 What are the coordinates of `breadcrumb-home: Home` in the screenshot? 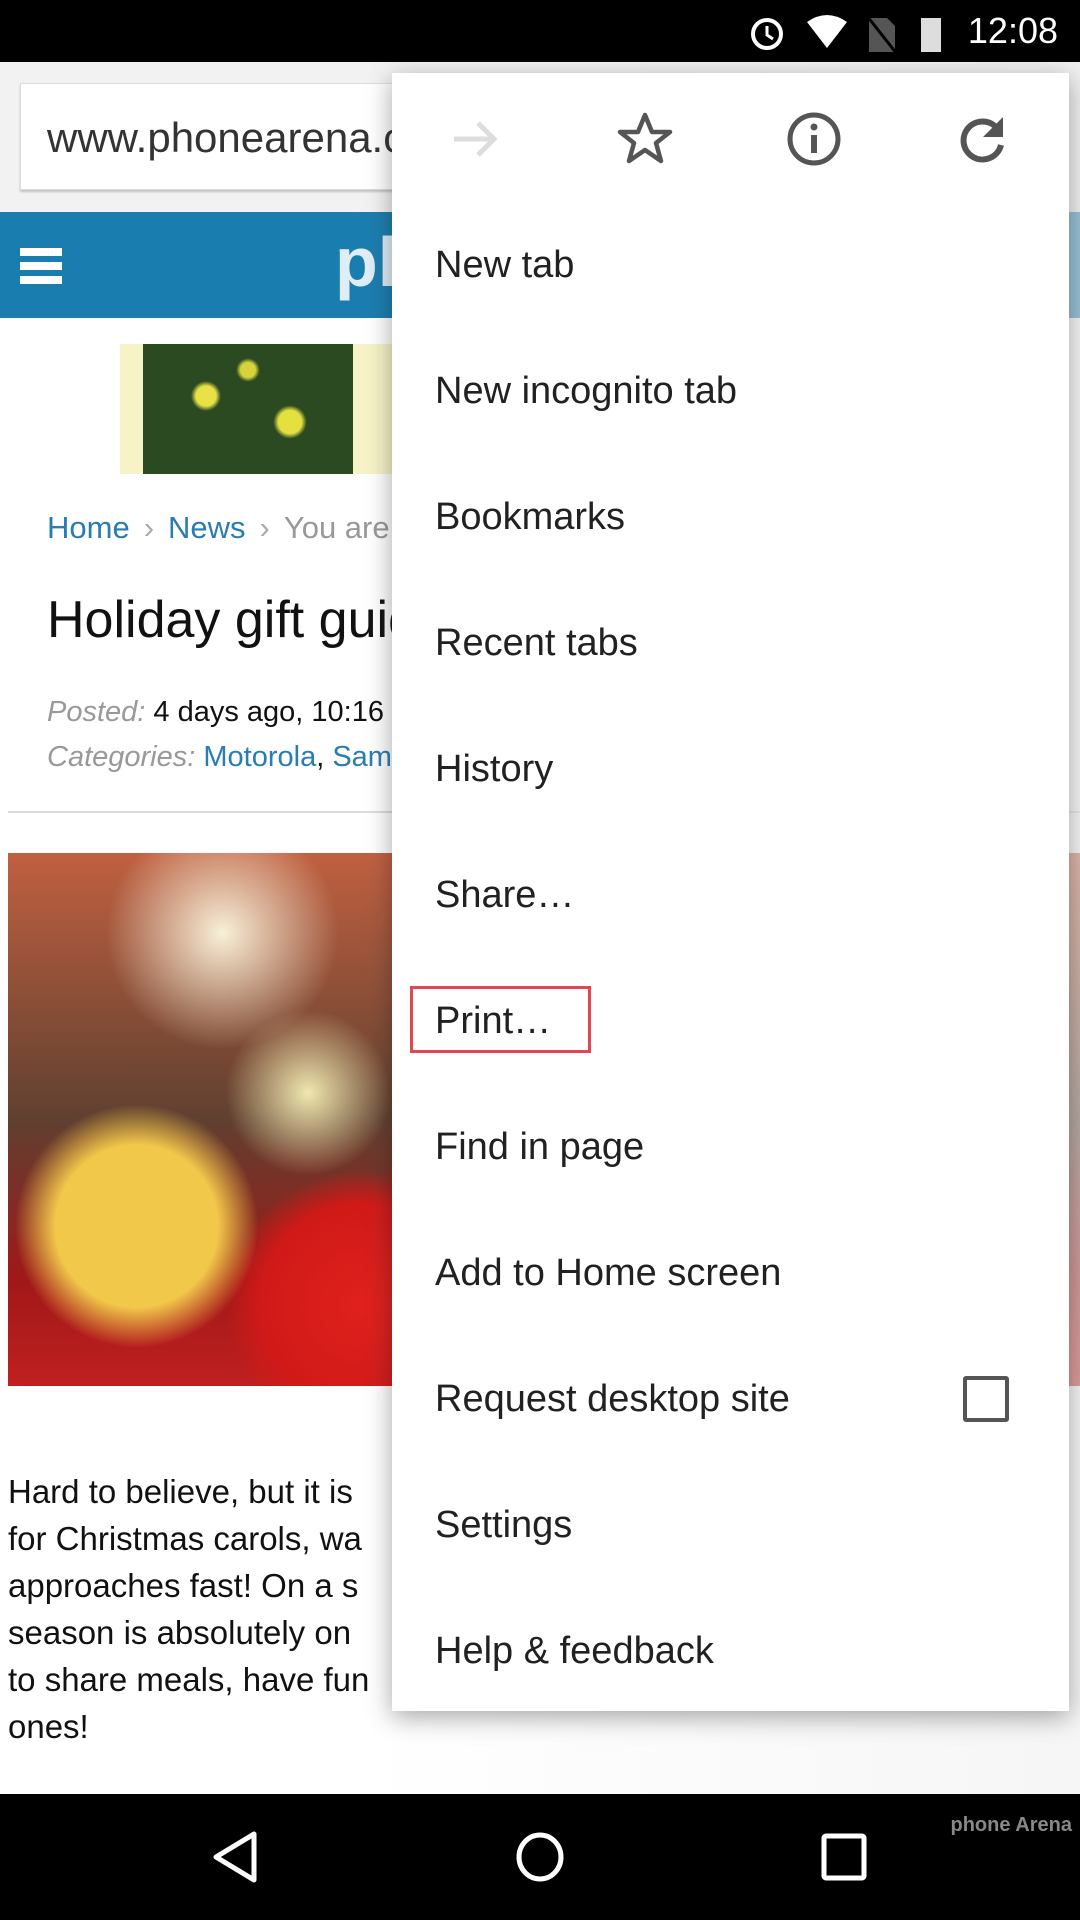 It's located at (88, 527).